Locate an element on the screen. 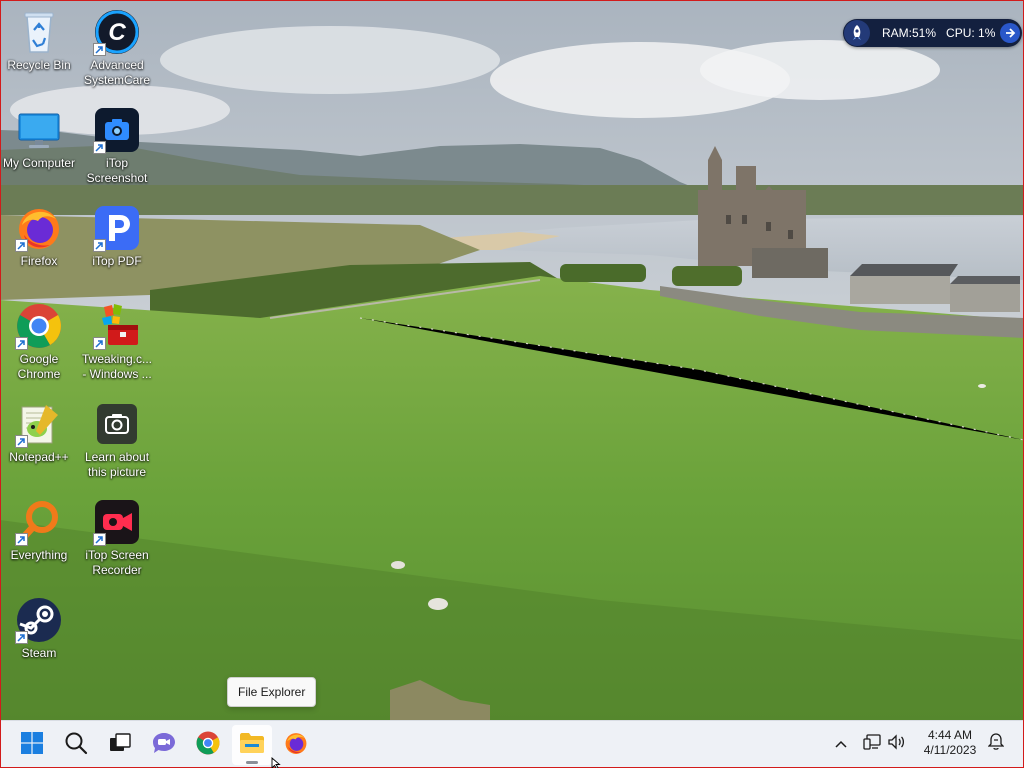 The image size is (1024, 768). notepad-plus-plus-icon is located at coordinates (39, 424).